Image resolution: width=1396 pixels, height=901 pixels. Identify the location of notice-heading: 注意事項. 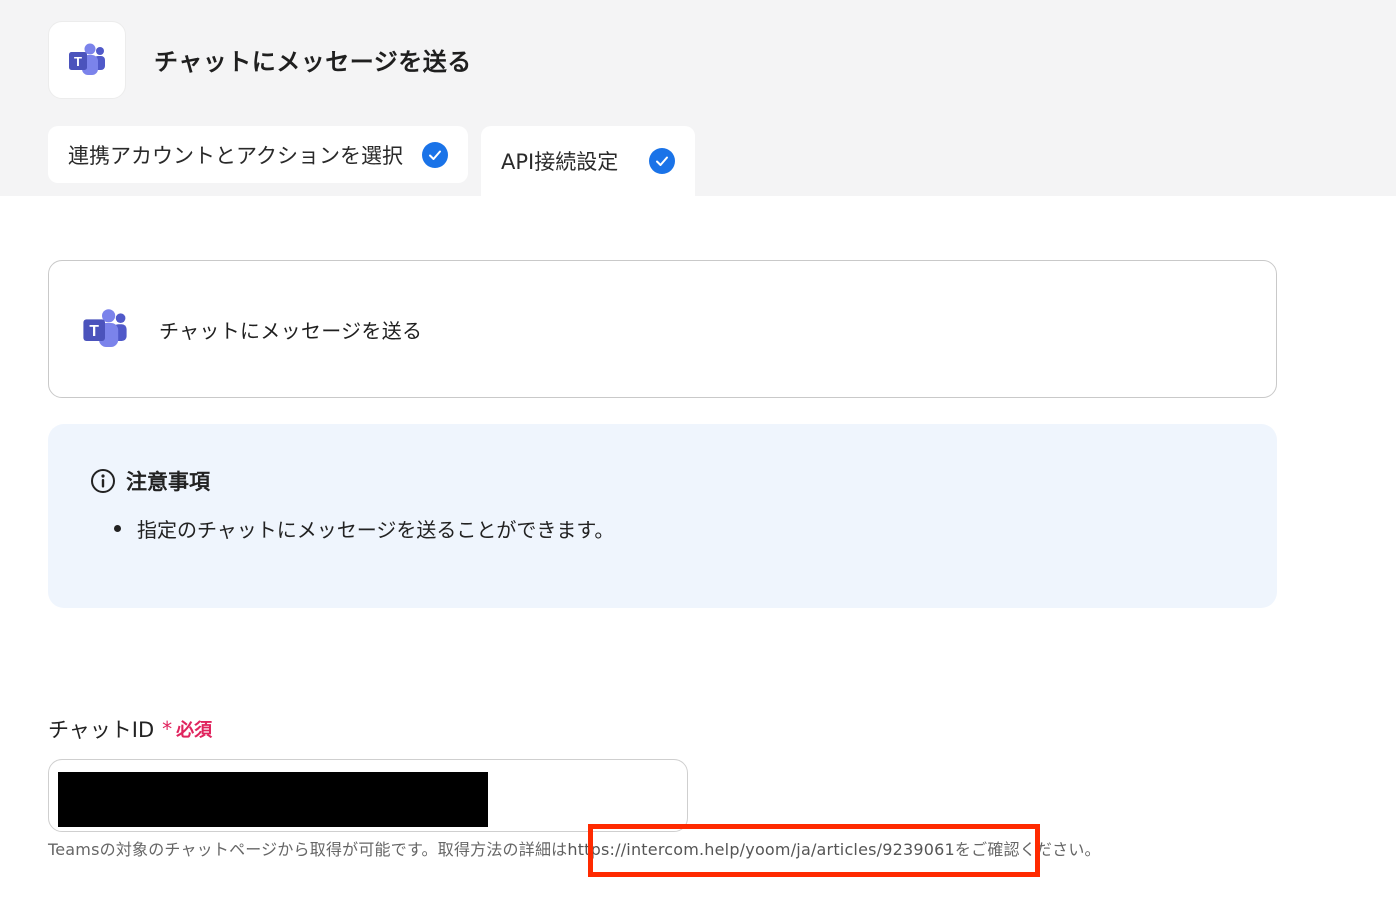
(150, 481).